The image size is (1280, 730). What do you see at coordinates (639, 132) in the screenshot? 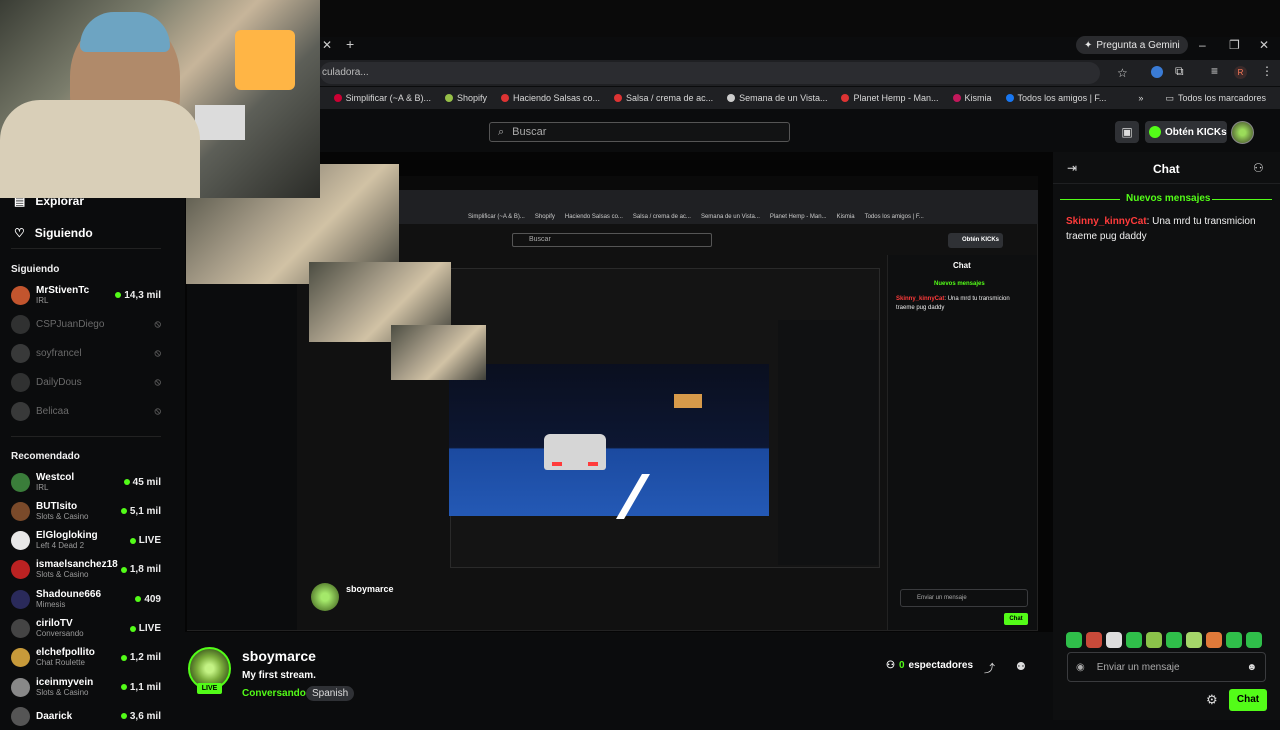
I see `search-input: ⌕ Buscar` at bounding box center [639, 132].